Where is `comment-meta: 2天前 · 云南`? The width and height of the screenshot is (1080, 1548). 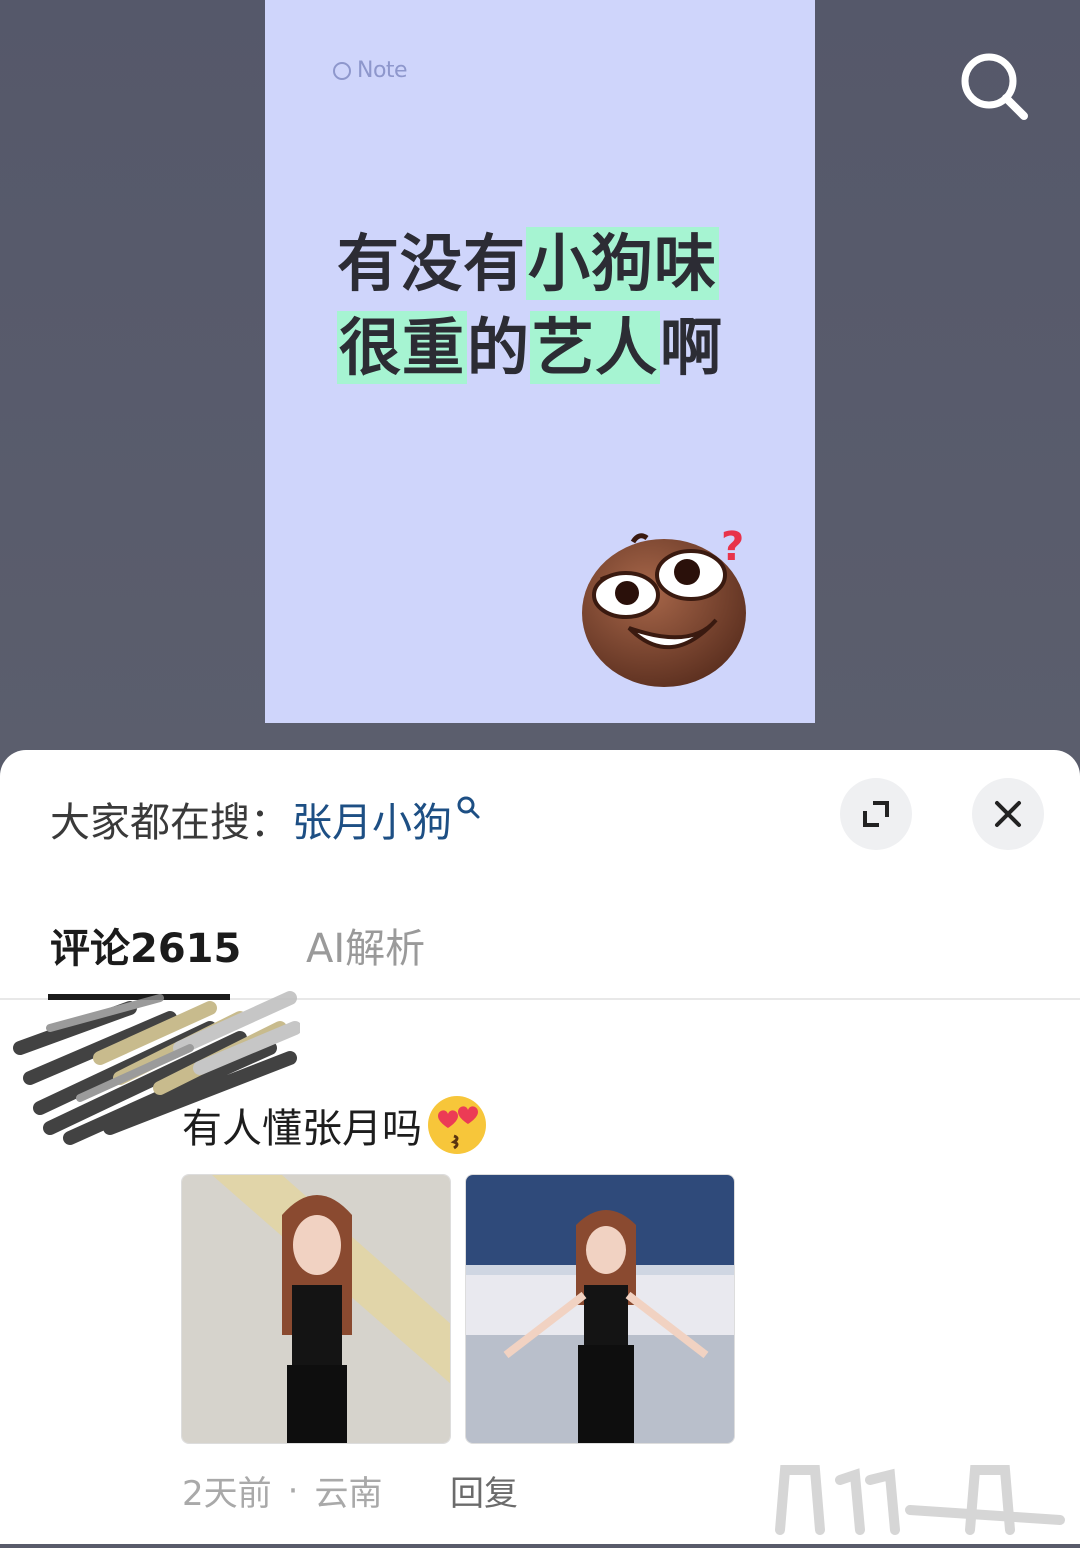 comment-meta: 2天前 · 云南 is located at coordinates (282, 1490).